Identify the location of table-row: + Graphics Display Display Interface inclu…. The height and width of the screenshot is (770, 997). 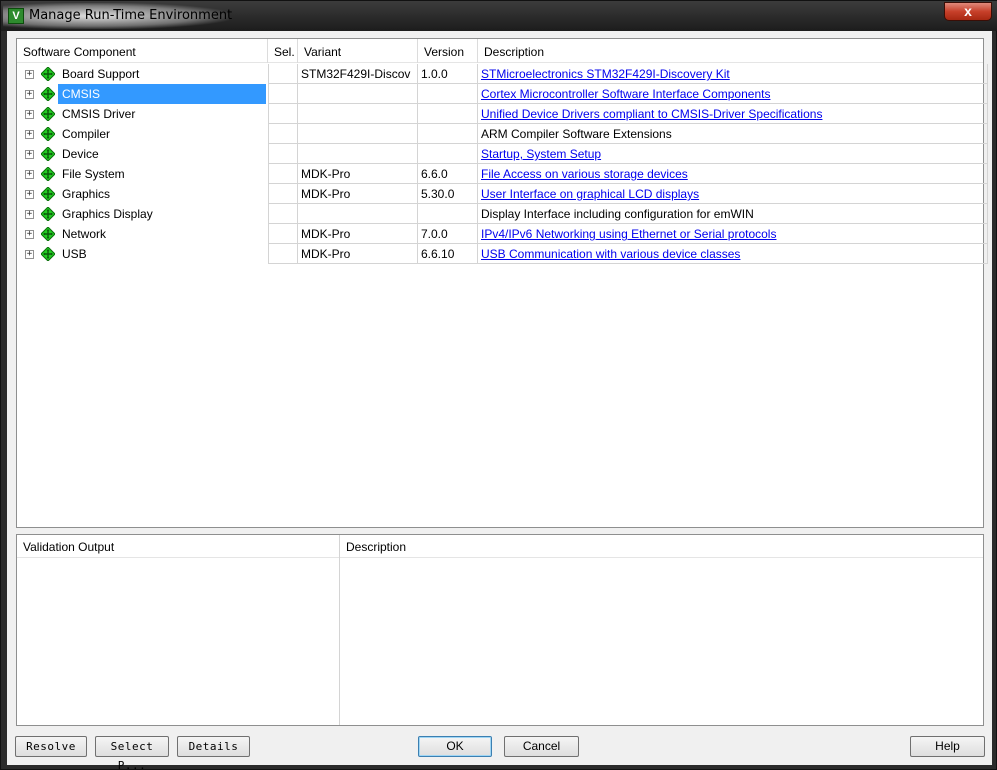
(502, 214).